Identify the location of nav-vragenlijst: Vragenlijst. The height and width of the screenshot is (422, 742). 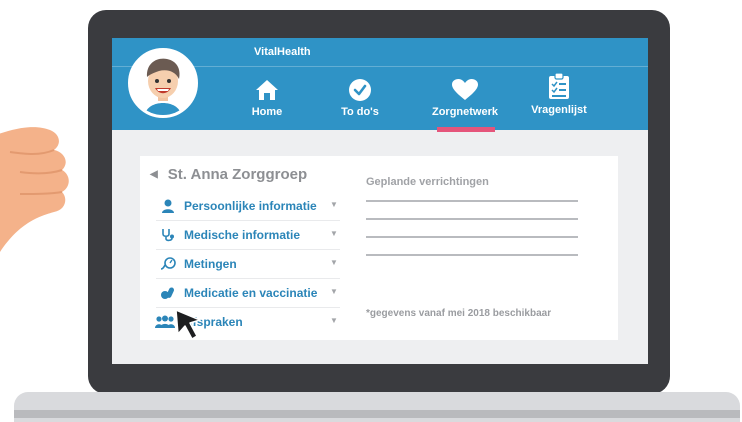
(559, 94).